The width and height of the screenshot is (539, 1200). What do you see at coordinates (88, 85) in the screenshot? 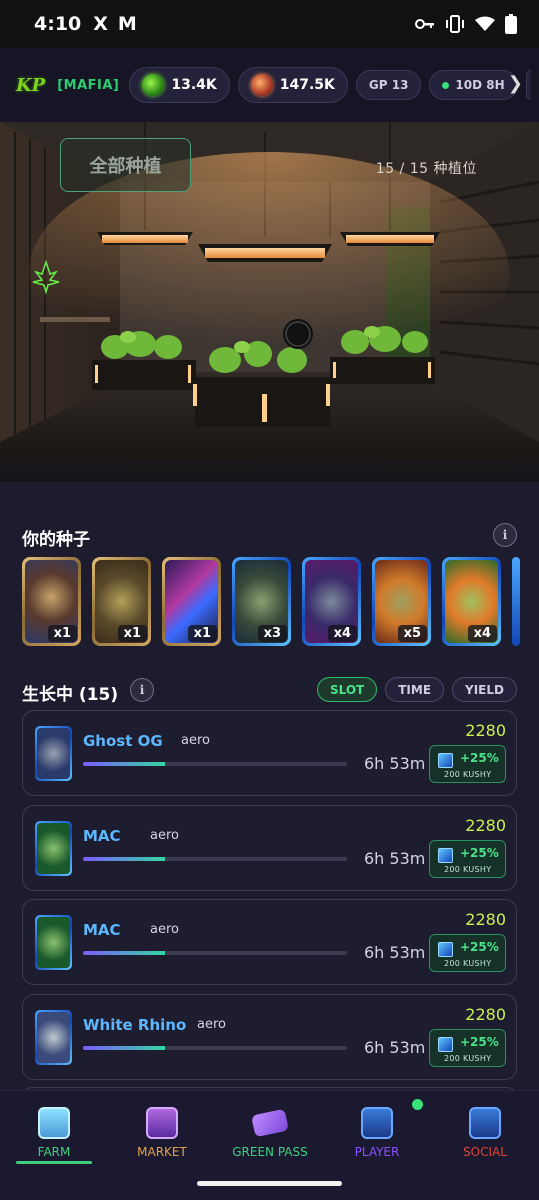
I see `clan-tag: [MAFIA]` at bounding box center [88, 85].